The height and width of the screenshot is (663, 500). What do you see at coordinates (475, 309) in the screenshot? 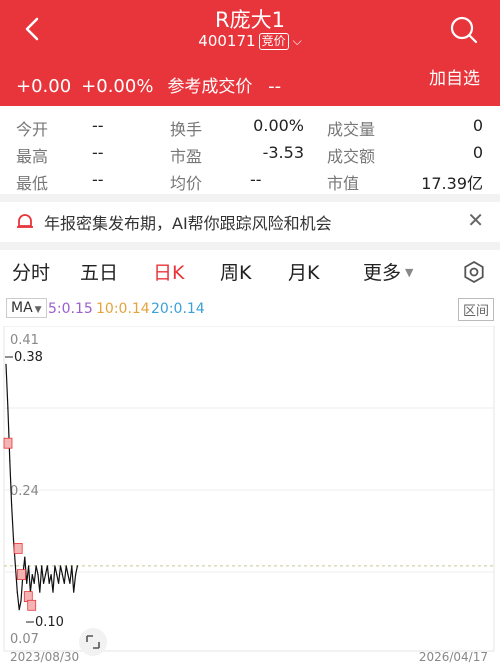
I see `interval-button: 区间` at bounding box center [475, 309].